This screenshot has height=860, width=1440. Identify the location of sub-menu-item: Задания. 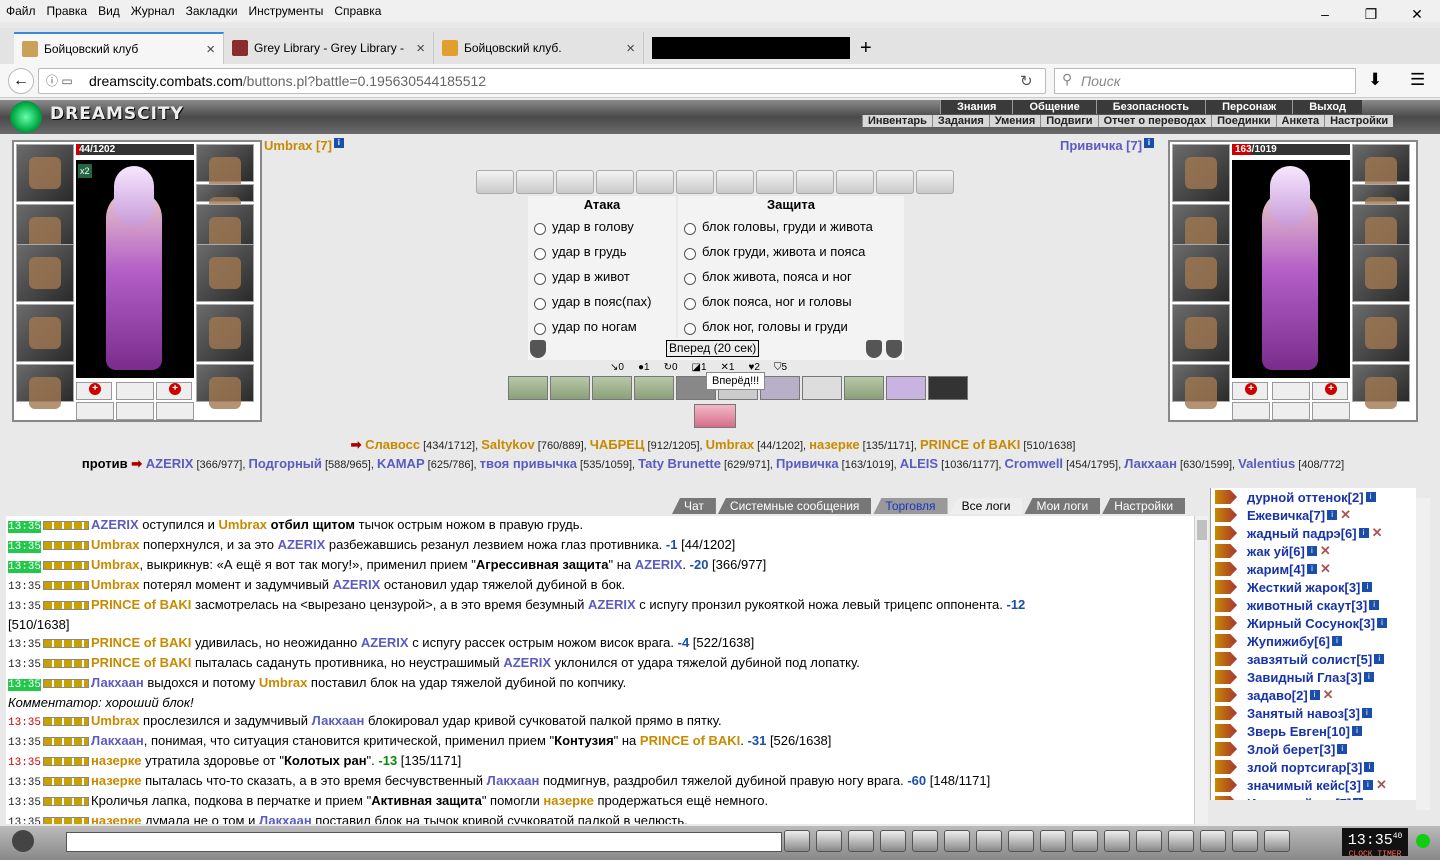
(960, 121).